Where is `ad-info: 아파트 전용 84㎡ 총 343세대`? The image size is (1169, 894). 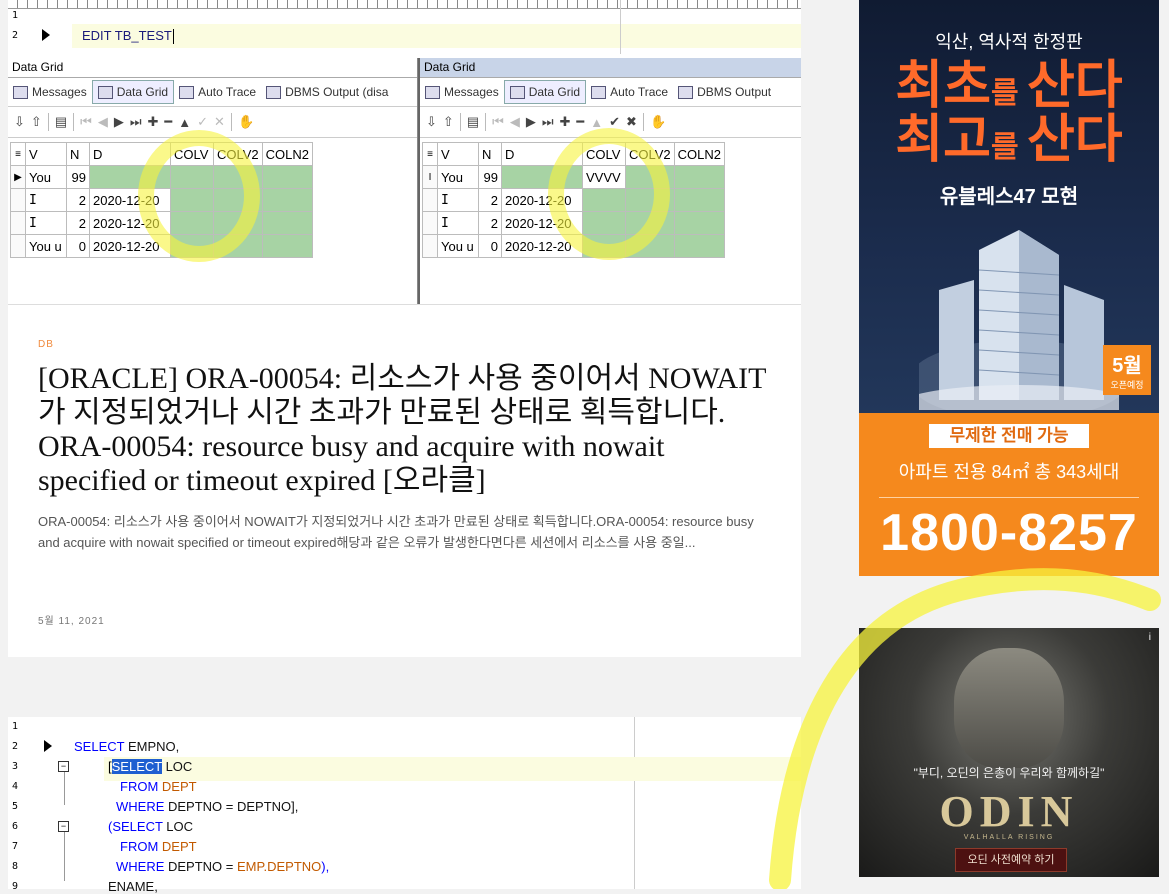
ad-info: 아파트 전용 84㎡ 총 343세대 is located at coordinates (1009, 472).